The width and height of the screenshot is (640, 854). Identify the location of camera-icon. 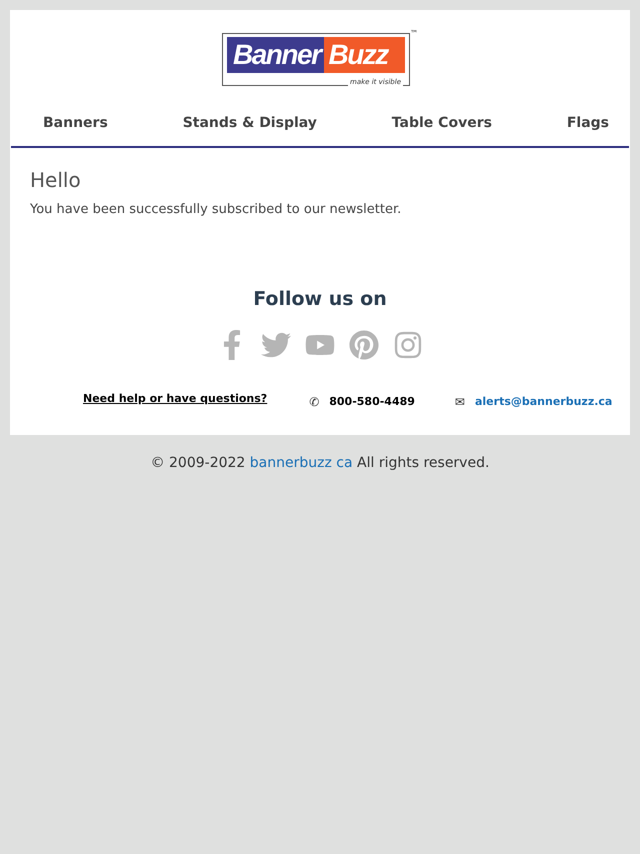
(408, 345).